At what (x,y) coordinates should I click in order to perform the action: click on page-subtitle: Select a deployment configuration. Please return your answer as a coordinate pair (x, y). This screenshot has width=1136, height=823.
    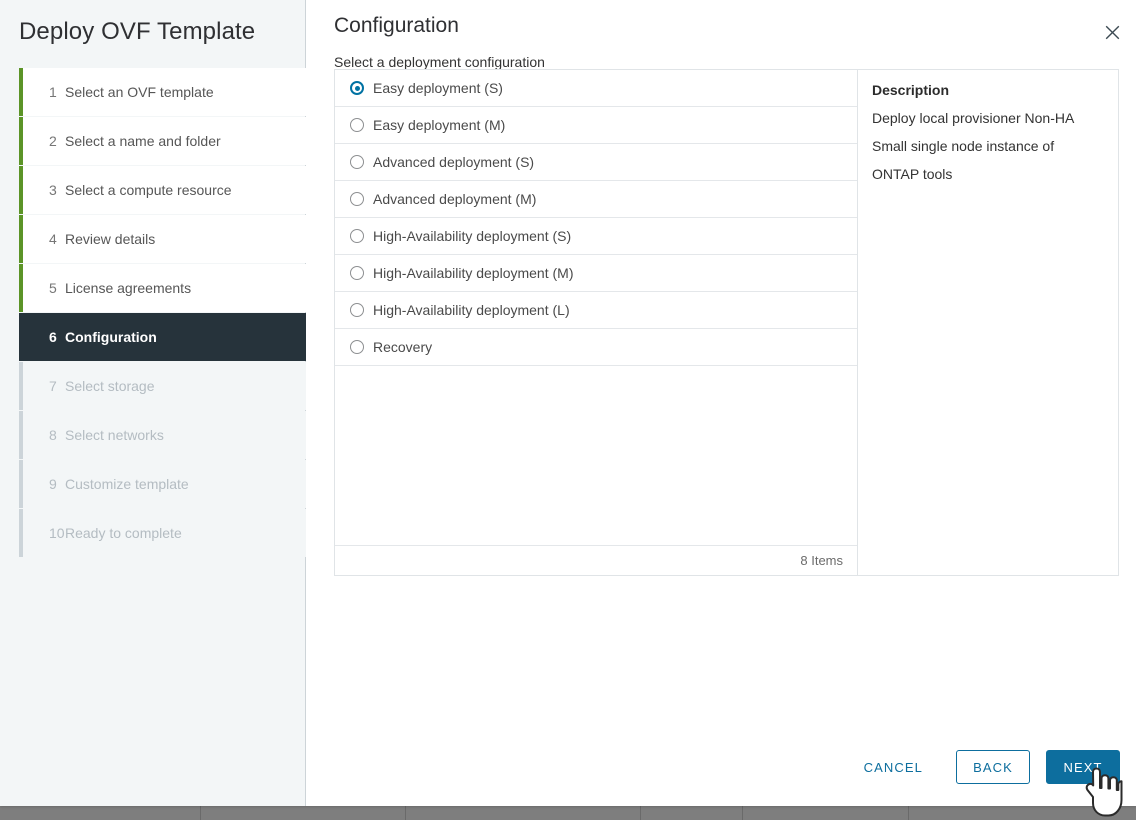
    Looking at the image, I should click on (439, 62).